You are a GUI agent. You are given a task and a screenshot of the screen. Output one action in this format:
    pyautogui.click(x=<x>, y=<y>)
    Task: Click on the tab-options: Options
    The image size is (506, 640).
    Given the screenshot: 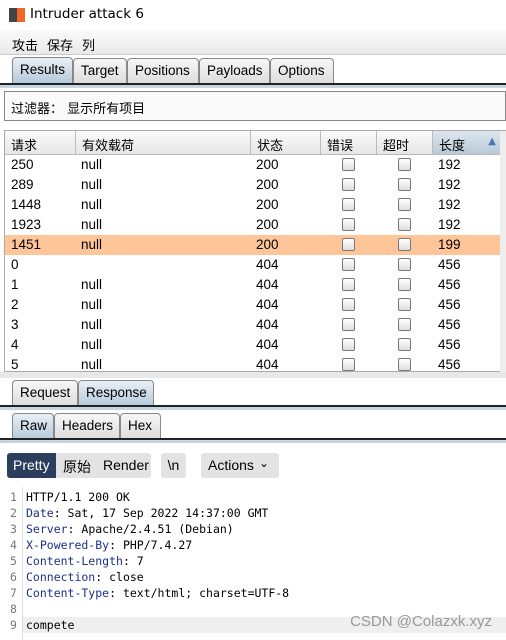 What is the action you would take?
    pyautogui.click(x=302, y=71)
    